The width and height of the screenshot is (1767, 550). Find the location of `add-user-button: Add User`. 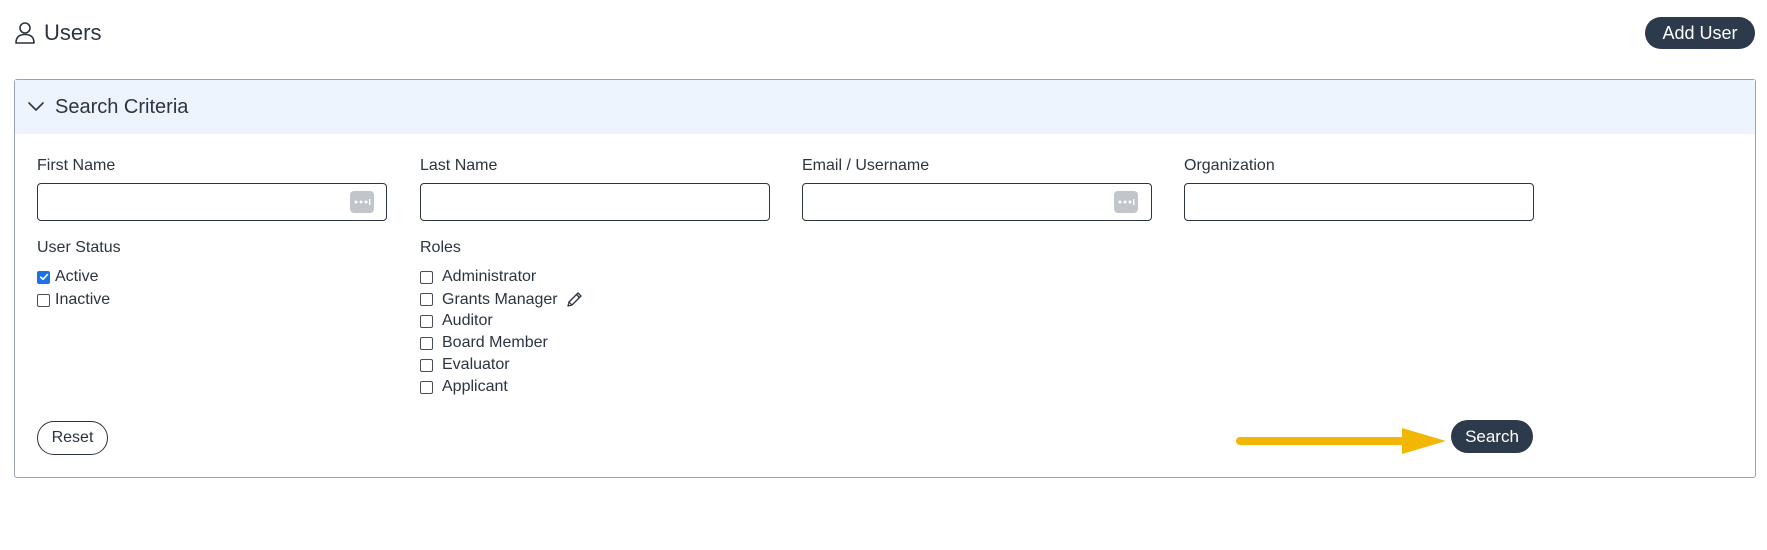

add-user-button: Add User is located at coordinates (1700, 33).